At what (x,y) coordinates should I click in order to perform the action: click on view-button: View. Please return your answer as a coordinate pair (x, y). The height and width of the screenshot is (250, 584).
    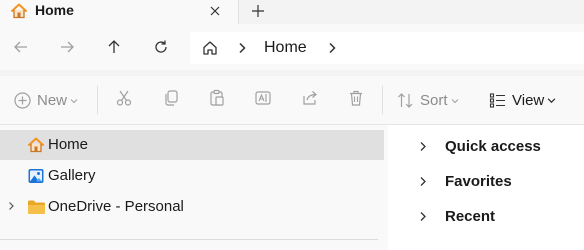
    Looking at the image, I should click on (522, 100).